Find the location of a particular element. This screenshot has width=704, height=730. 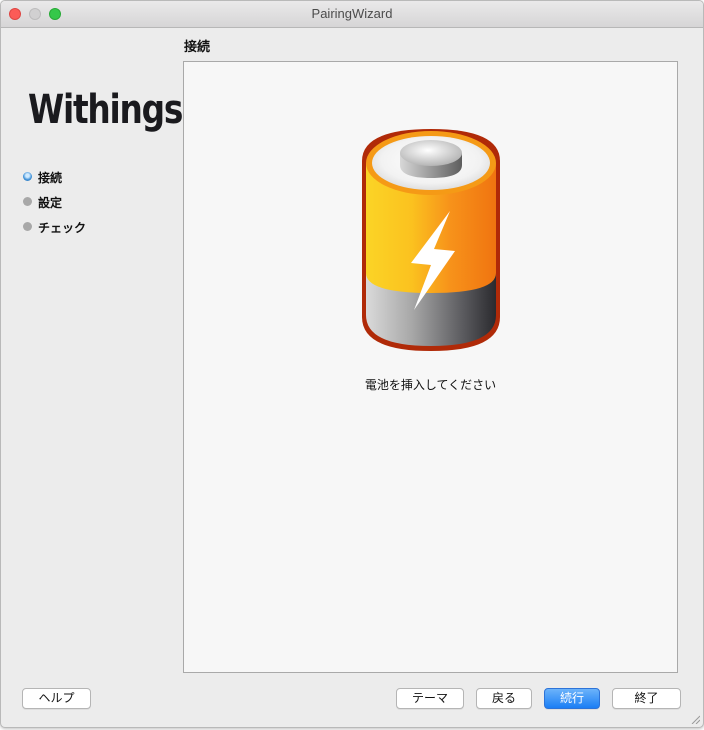

back-button: 戻る is located at coordinates (504, 698).